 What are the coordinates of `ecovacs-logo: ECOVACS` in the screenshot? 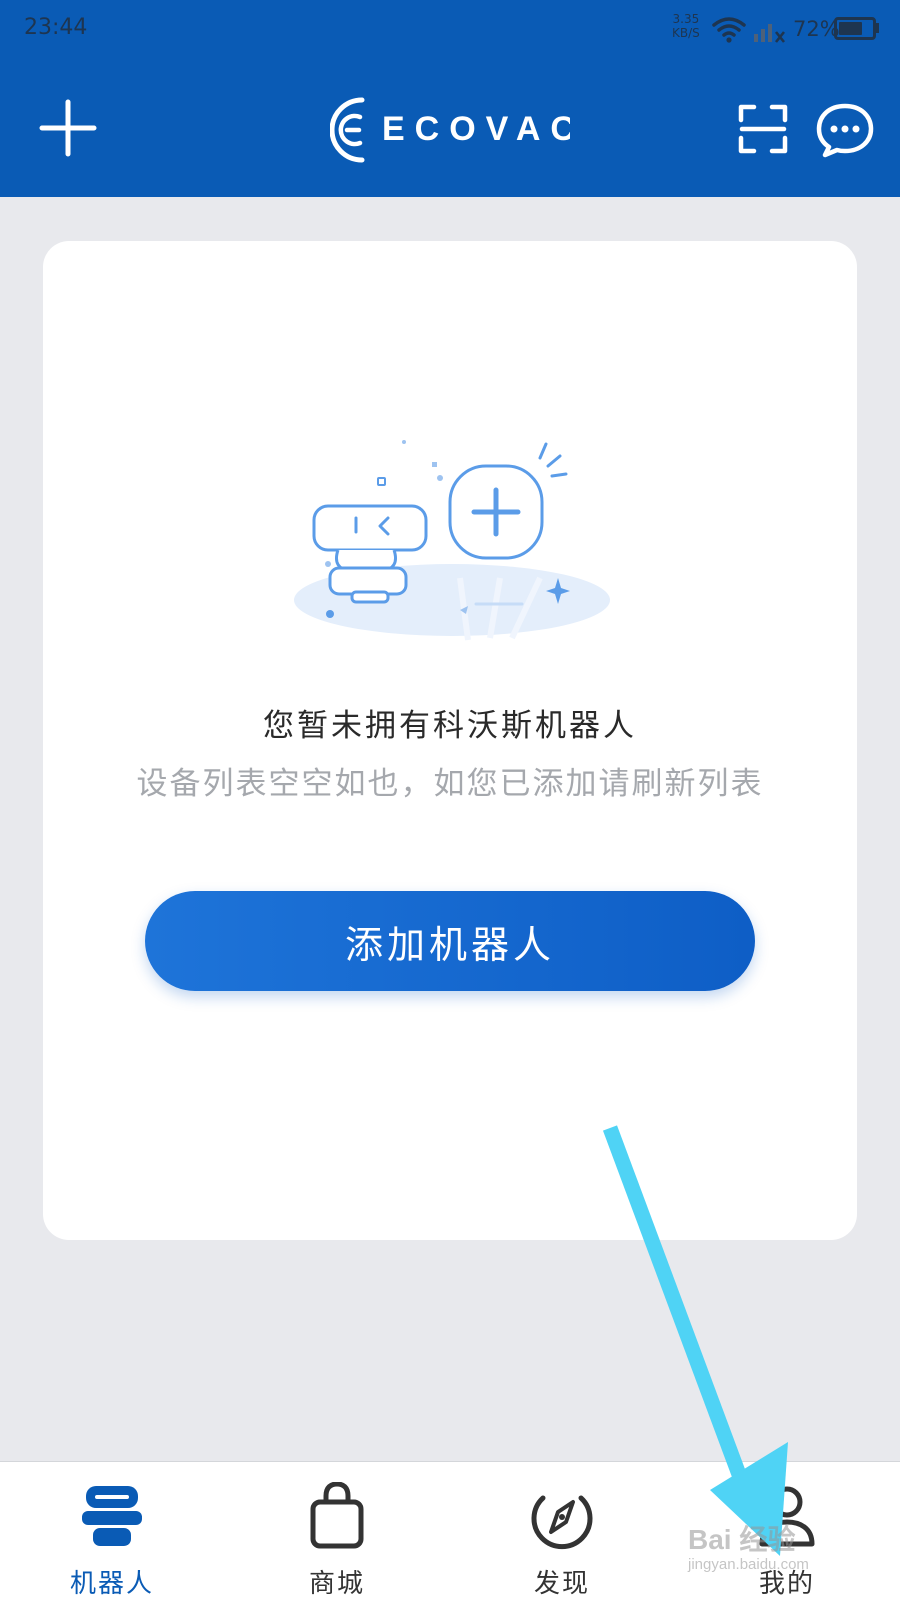 It's located at (468, 129).